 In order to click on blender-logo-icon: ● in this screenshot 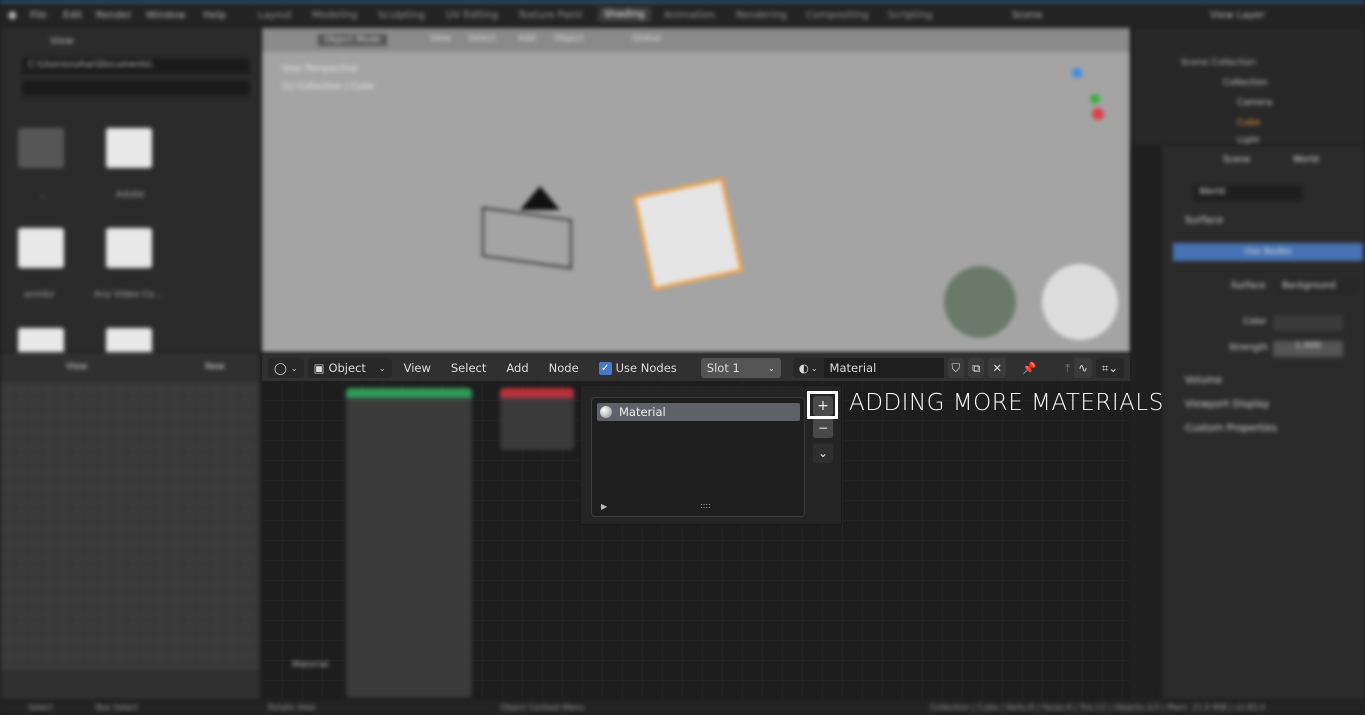, I will do `click(12, 15)`.